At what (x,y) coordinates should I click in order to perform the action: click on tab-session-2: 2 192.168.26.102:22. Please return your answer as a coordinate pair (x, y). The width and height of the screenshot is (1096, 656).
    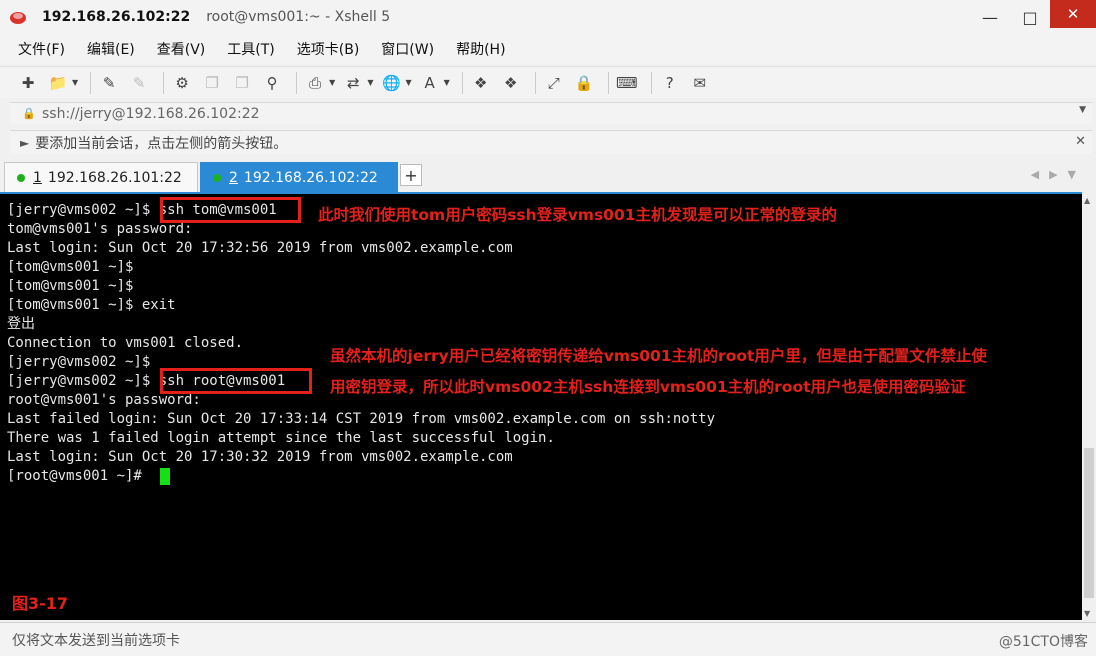
    Looking at the image, I should click on (299, 177).